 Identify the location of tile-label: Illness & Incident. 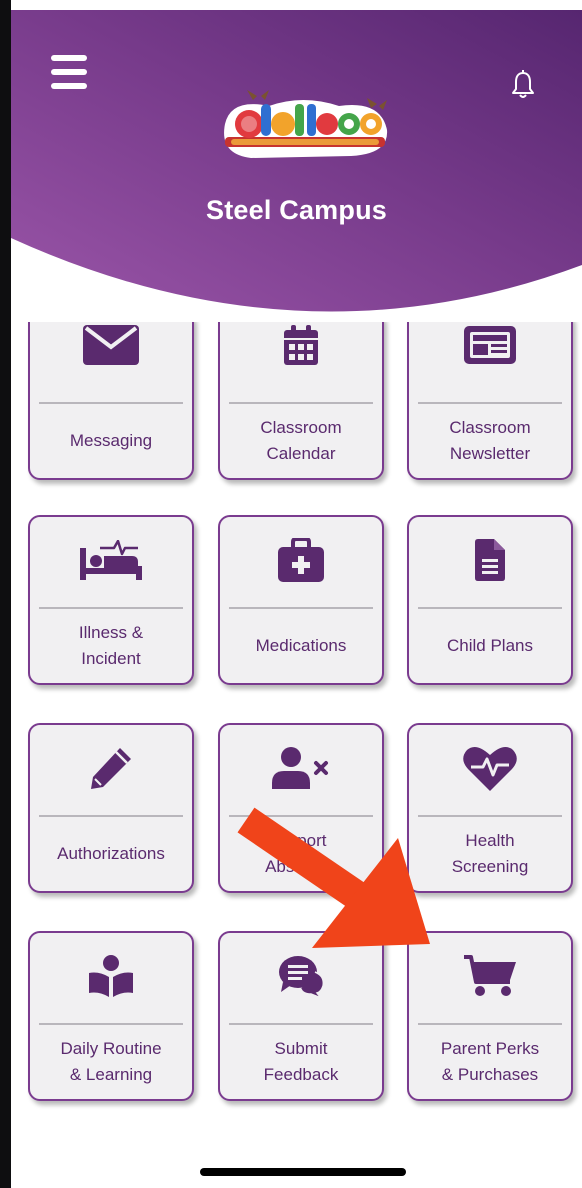
(111, 645).